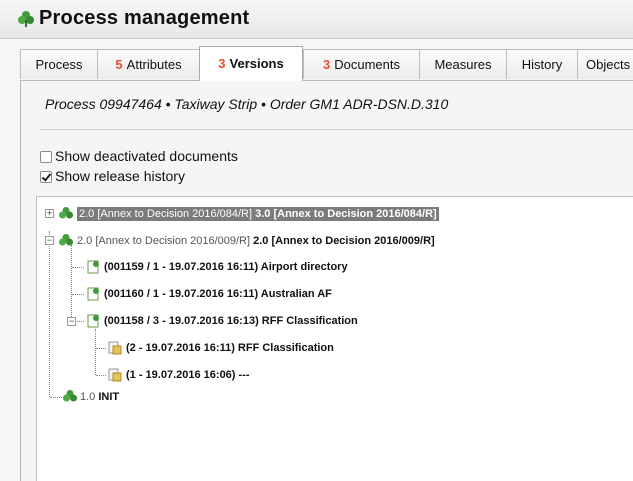 Image resolution: width=633 pixels, height=481 pixels. What do you see at coordinates (46, 177) in the screenshot?
I see `checkbox-box-checked` at bounding box center [46, 177].